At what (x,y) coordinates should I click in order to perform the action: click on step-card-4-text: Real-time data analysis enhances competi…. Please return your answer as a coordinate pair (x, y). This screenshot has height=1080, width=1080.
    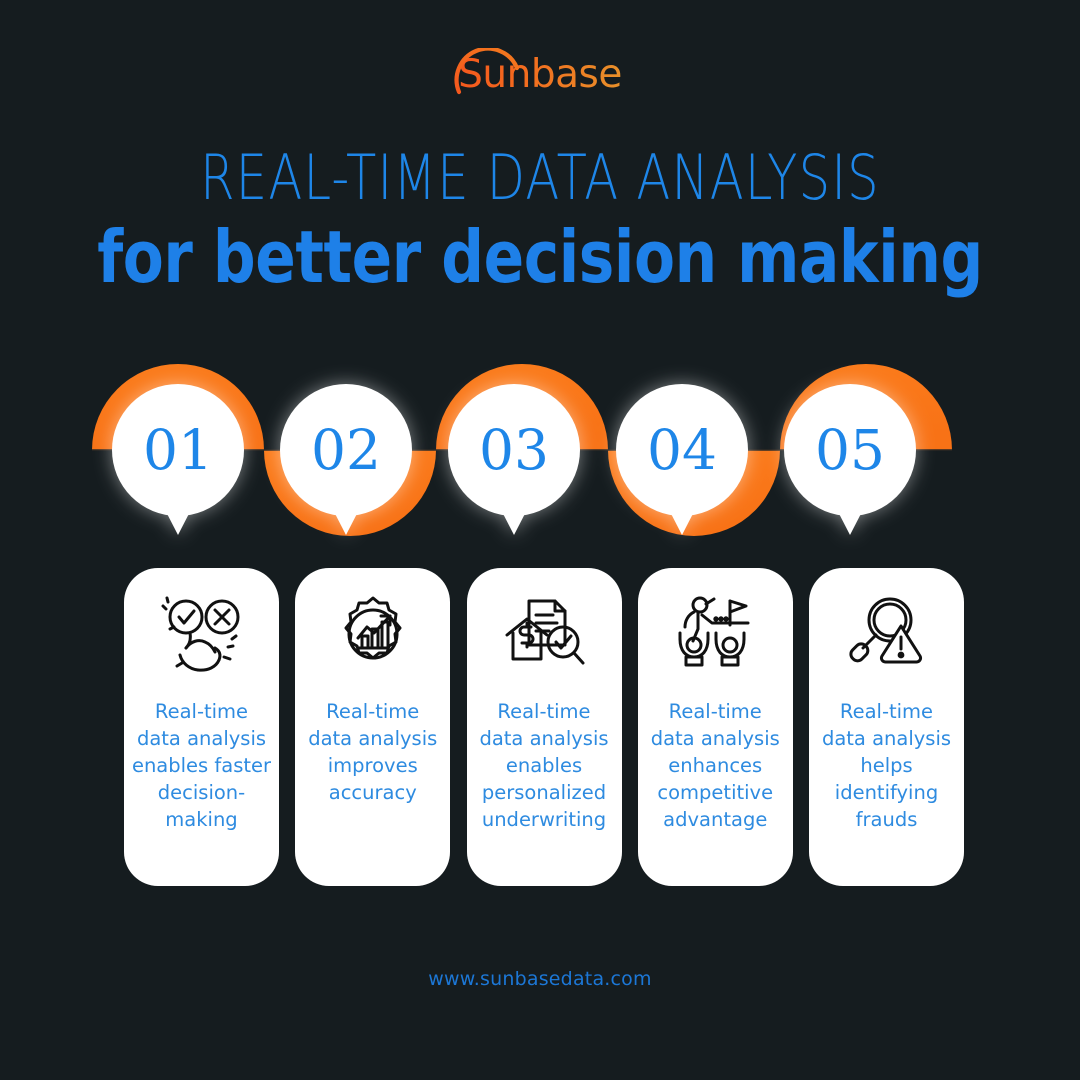
    Looking at the image, I should click on (715, 765).